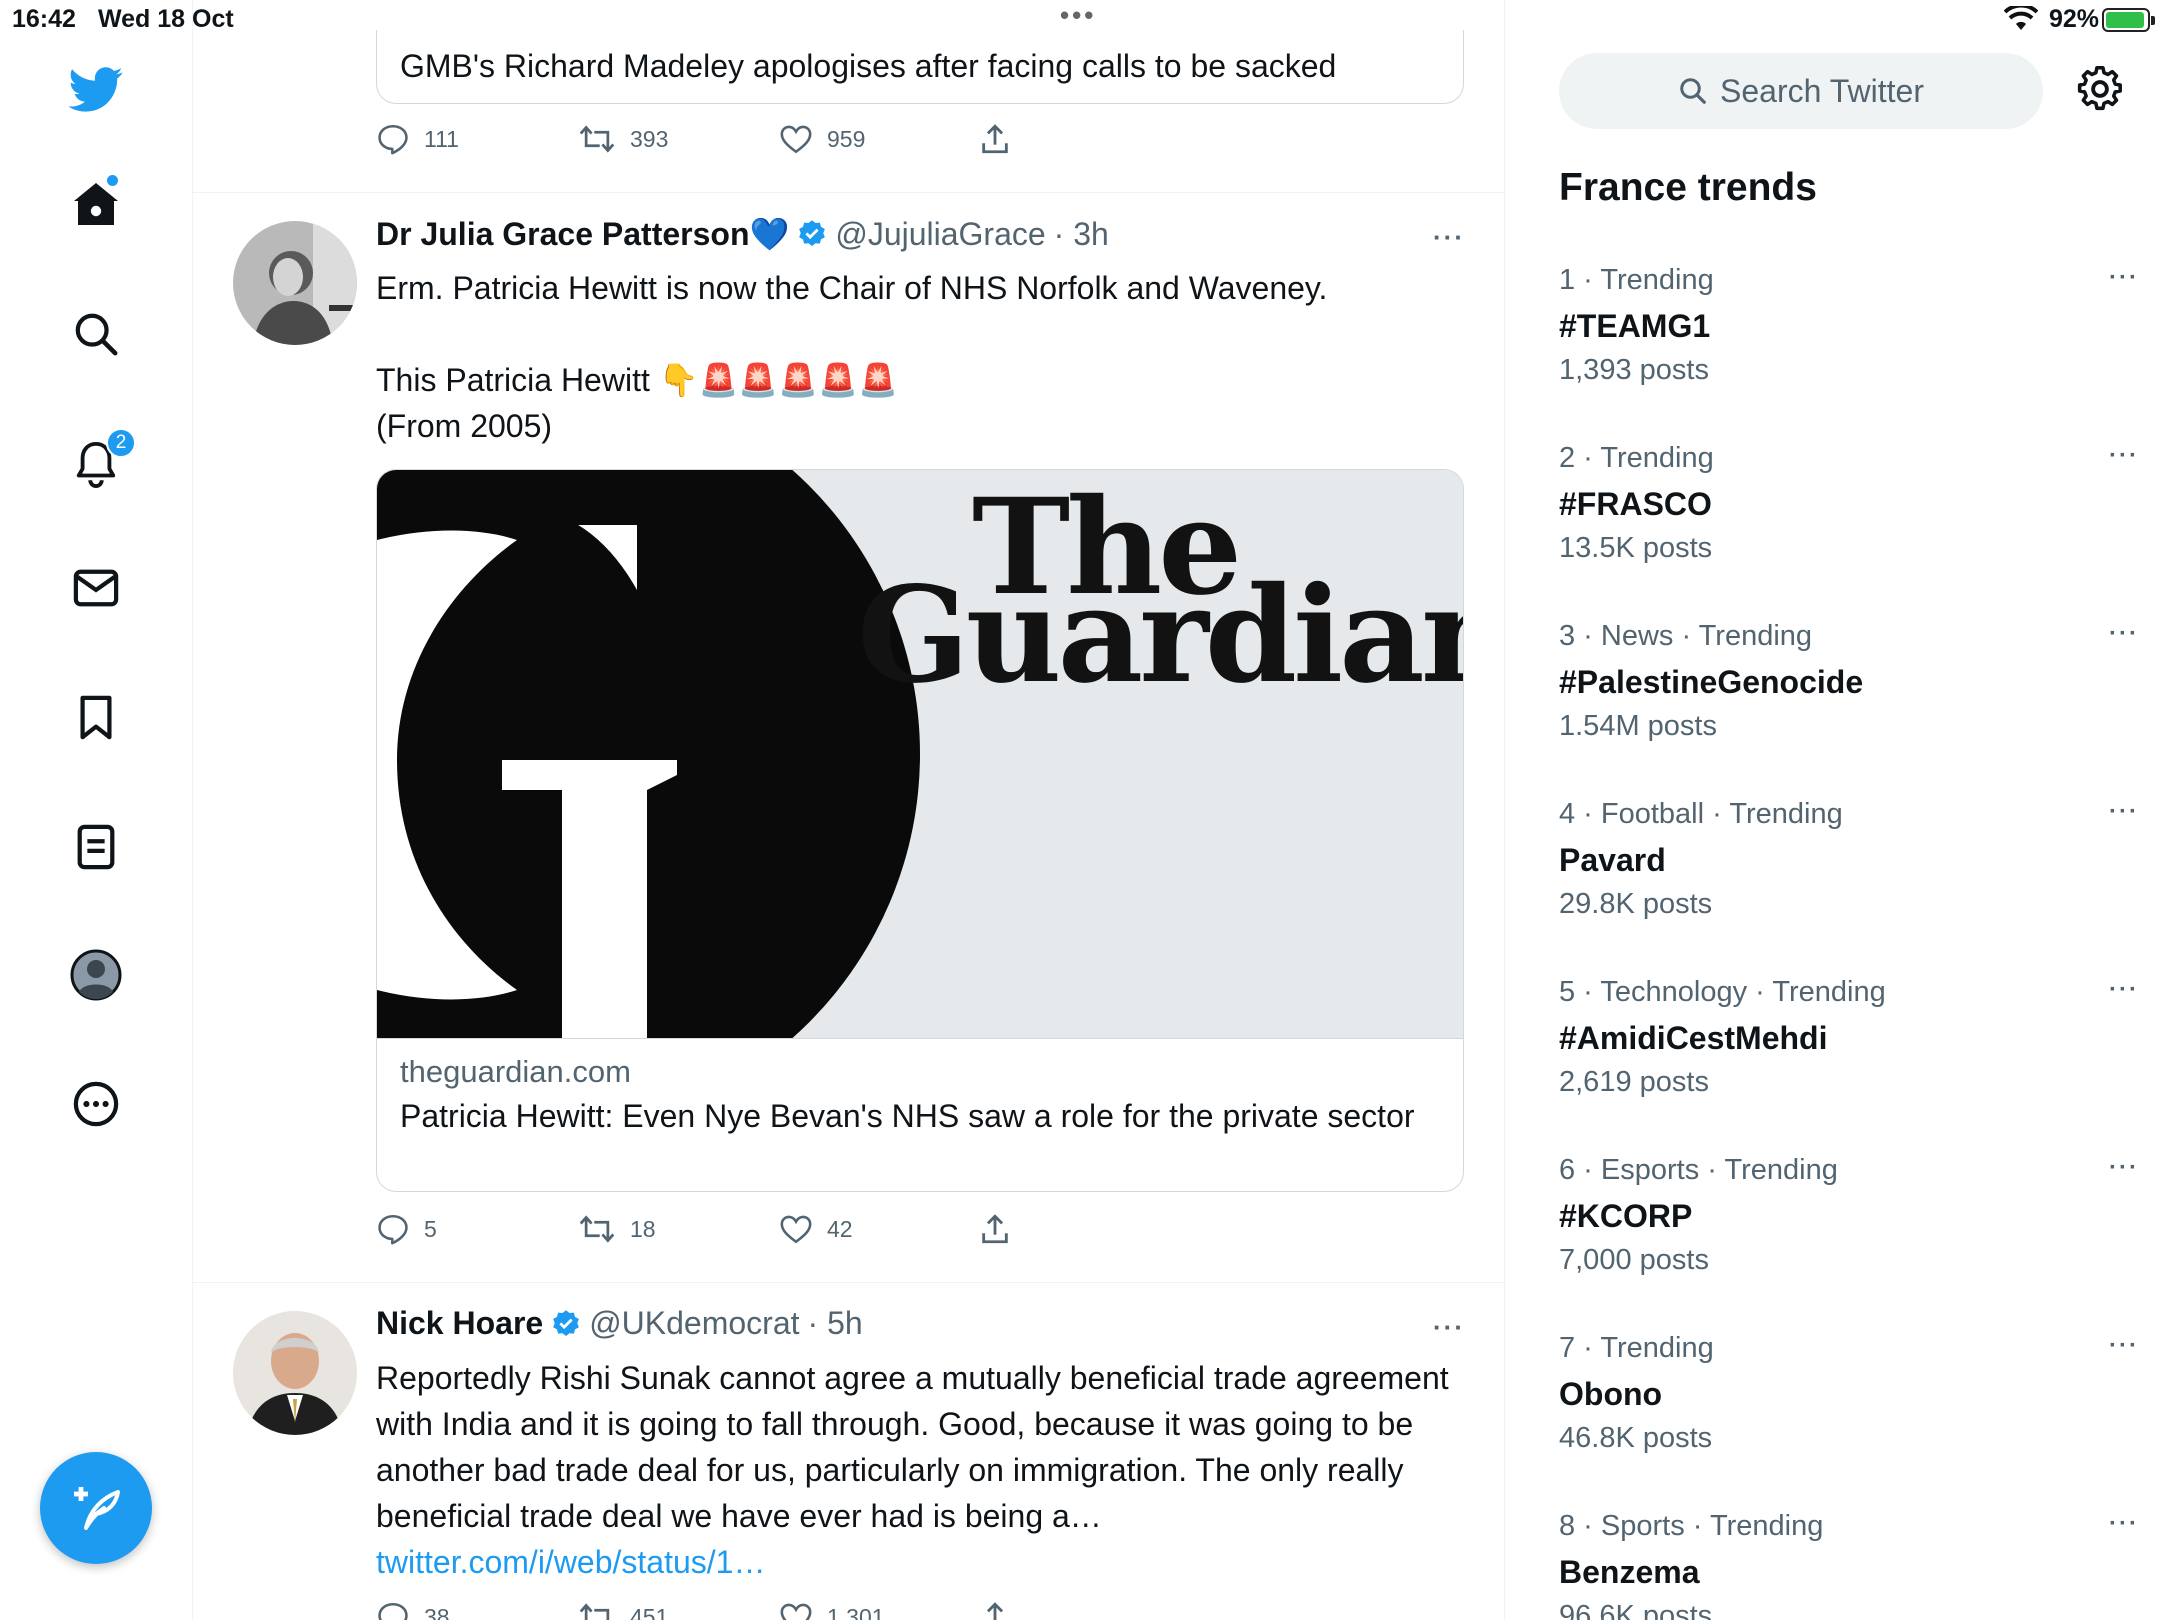 The height and width of the screenshot is (1620, 2160). I want to click on like-button: 42, so click(816, 1229).